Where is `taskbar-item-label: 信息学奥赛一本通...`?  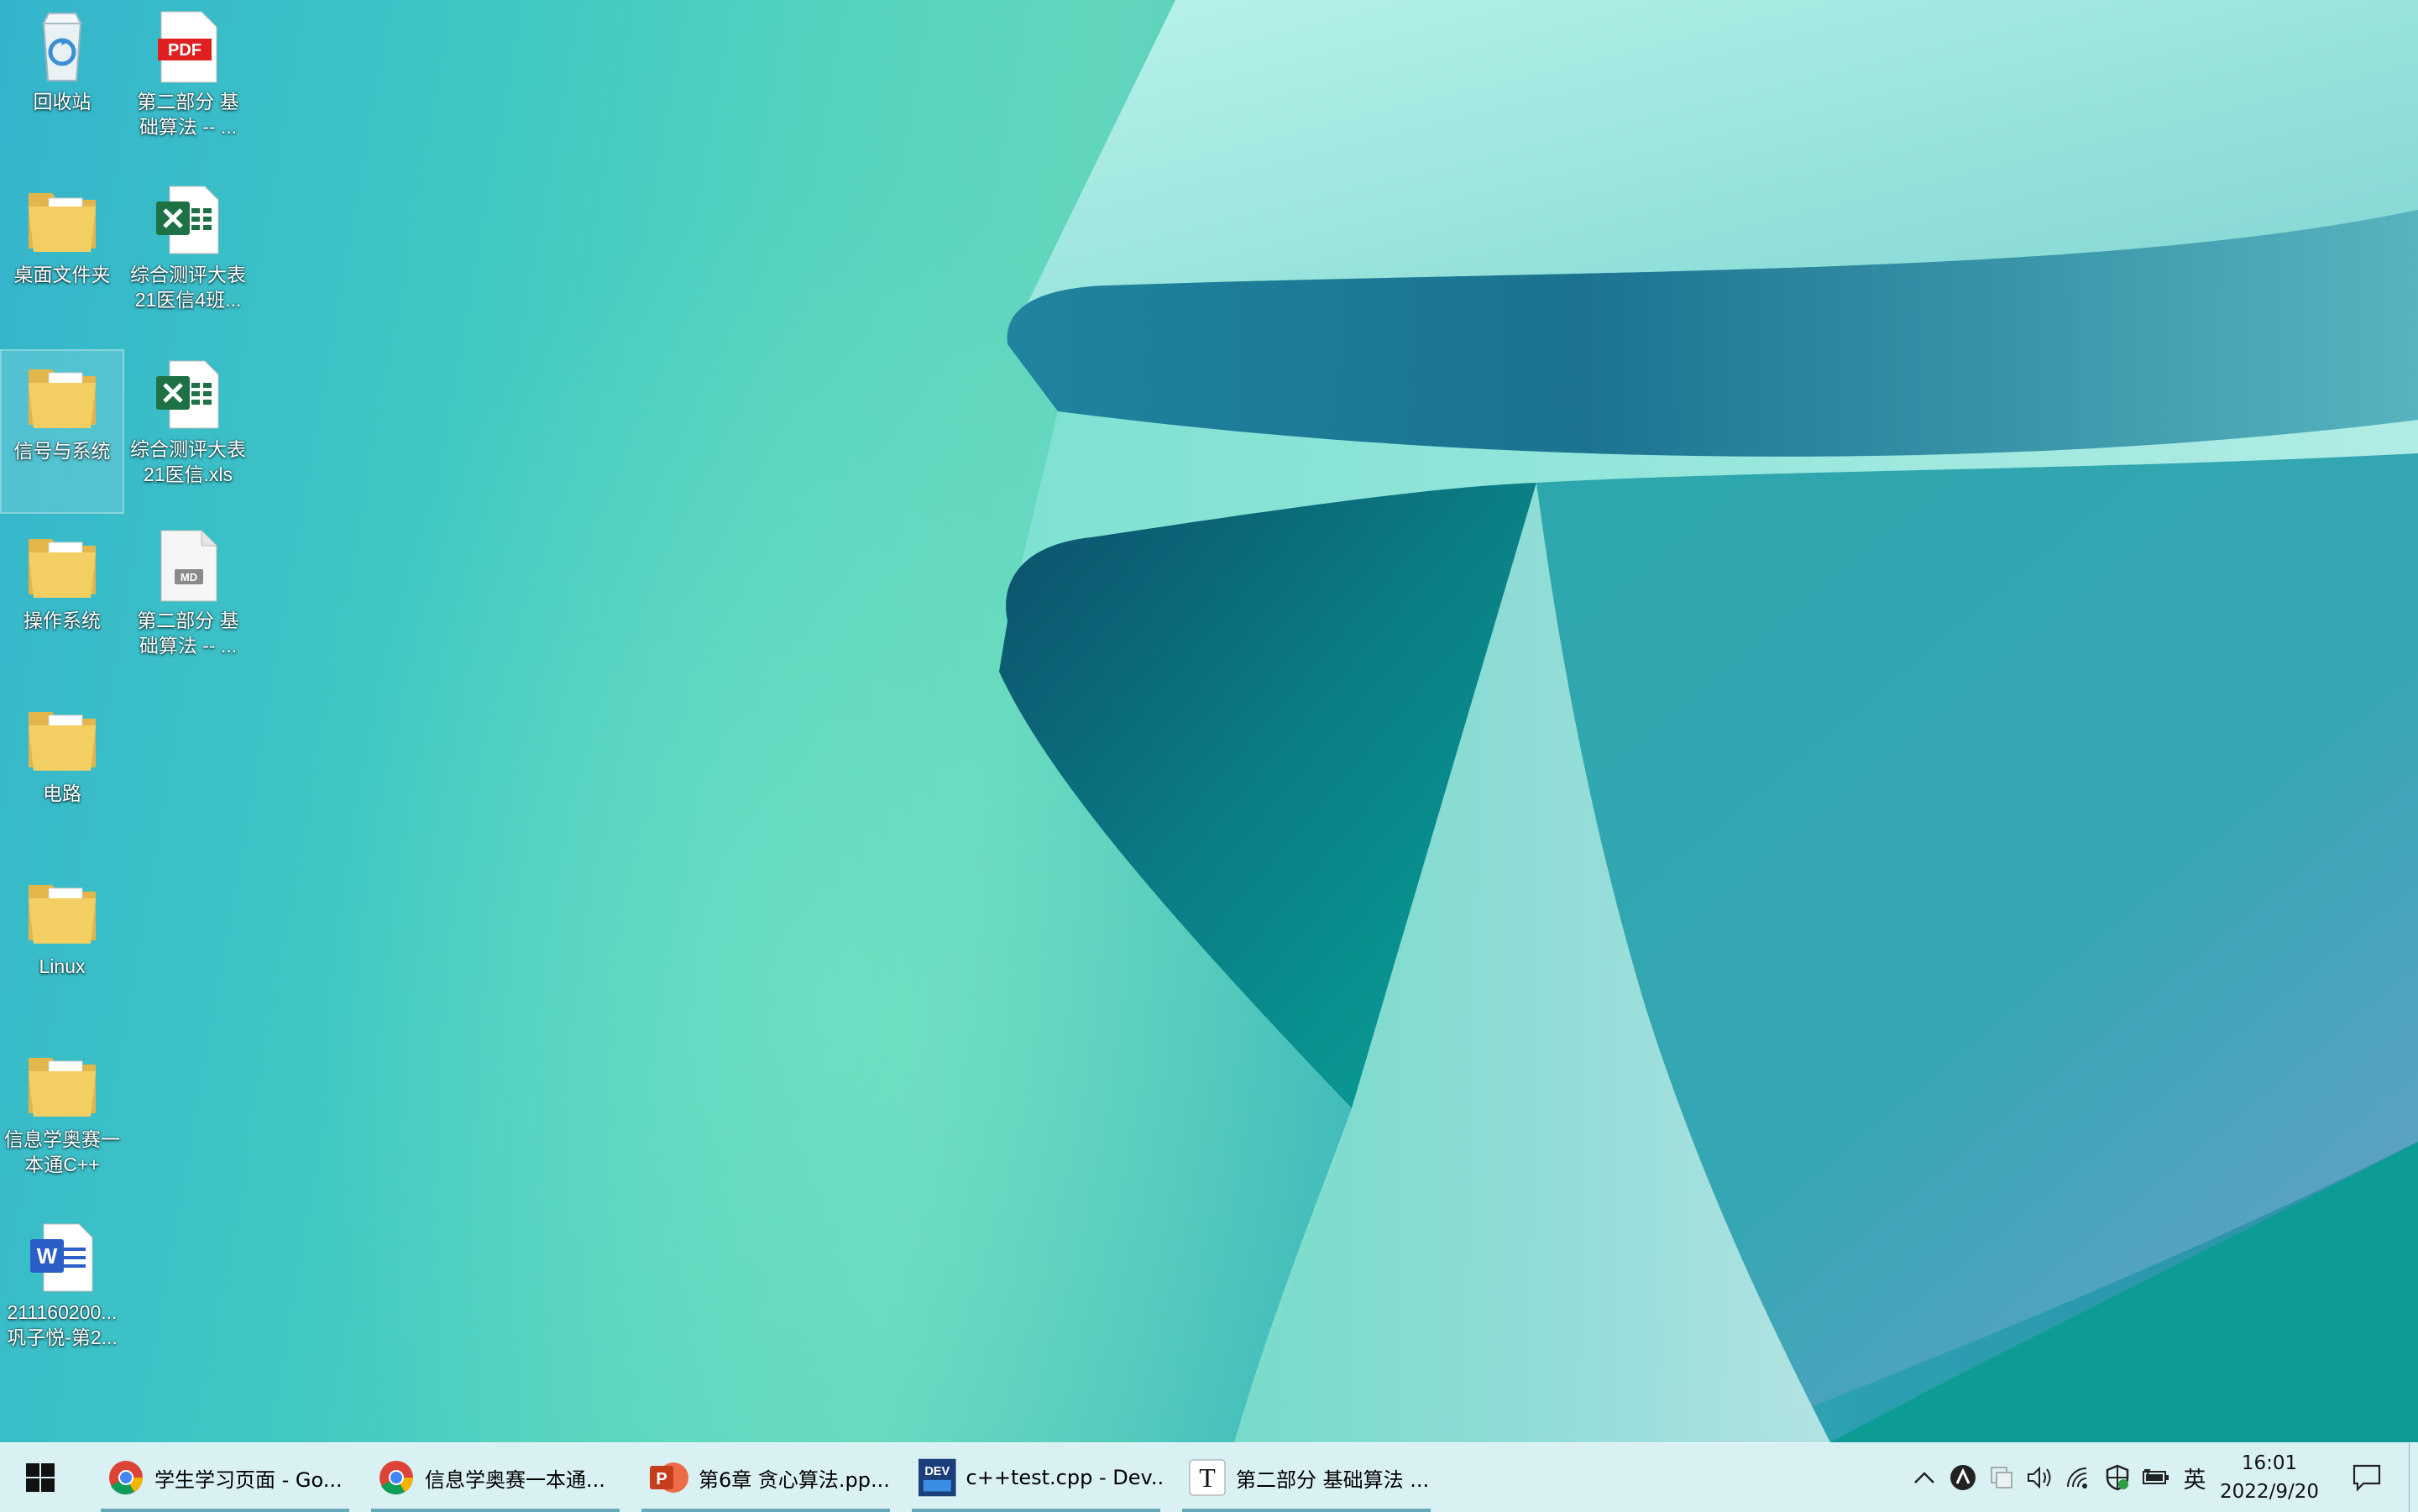
taskbar-item-label: 信息学奥赛一本通... is located at coordinates (515, 1480).